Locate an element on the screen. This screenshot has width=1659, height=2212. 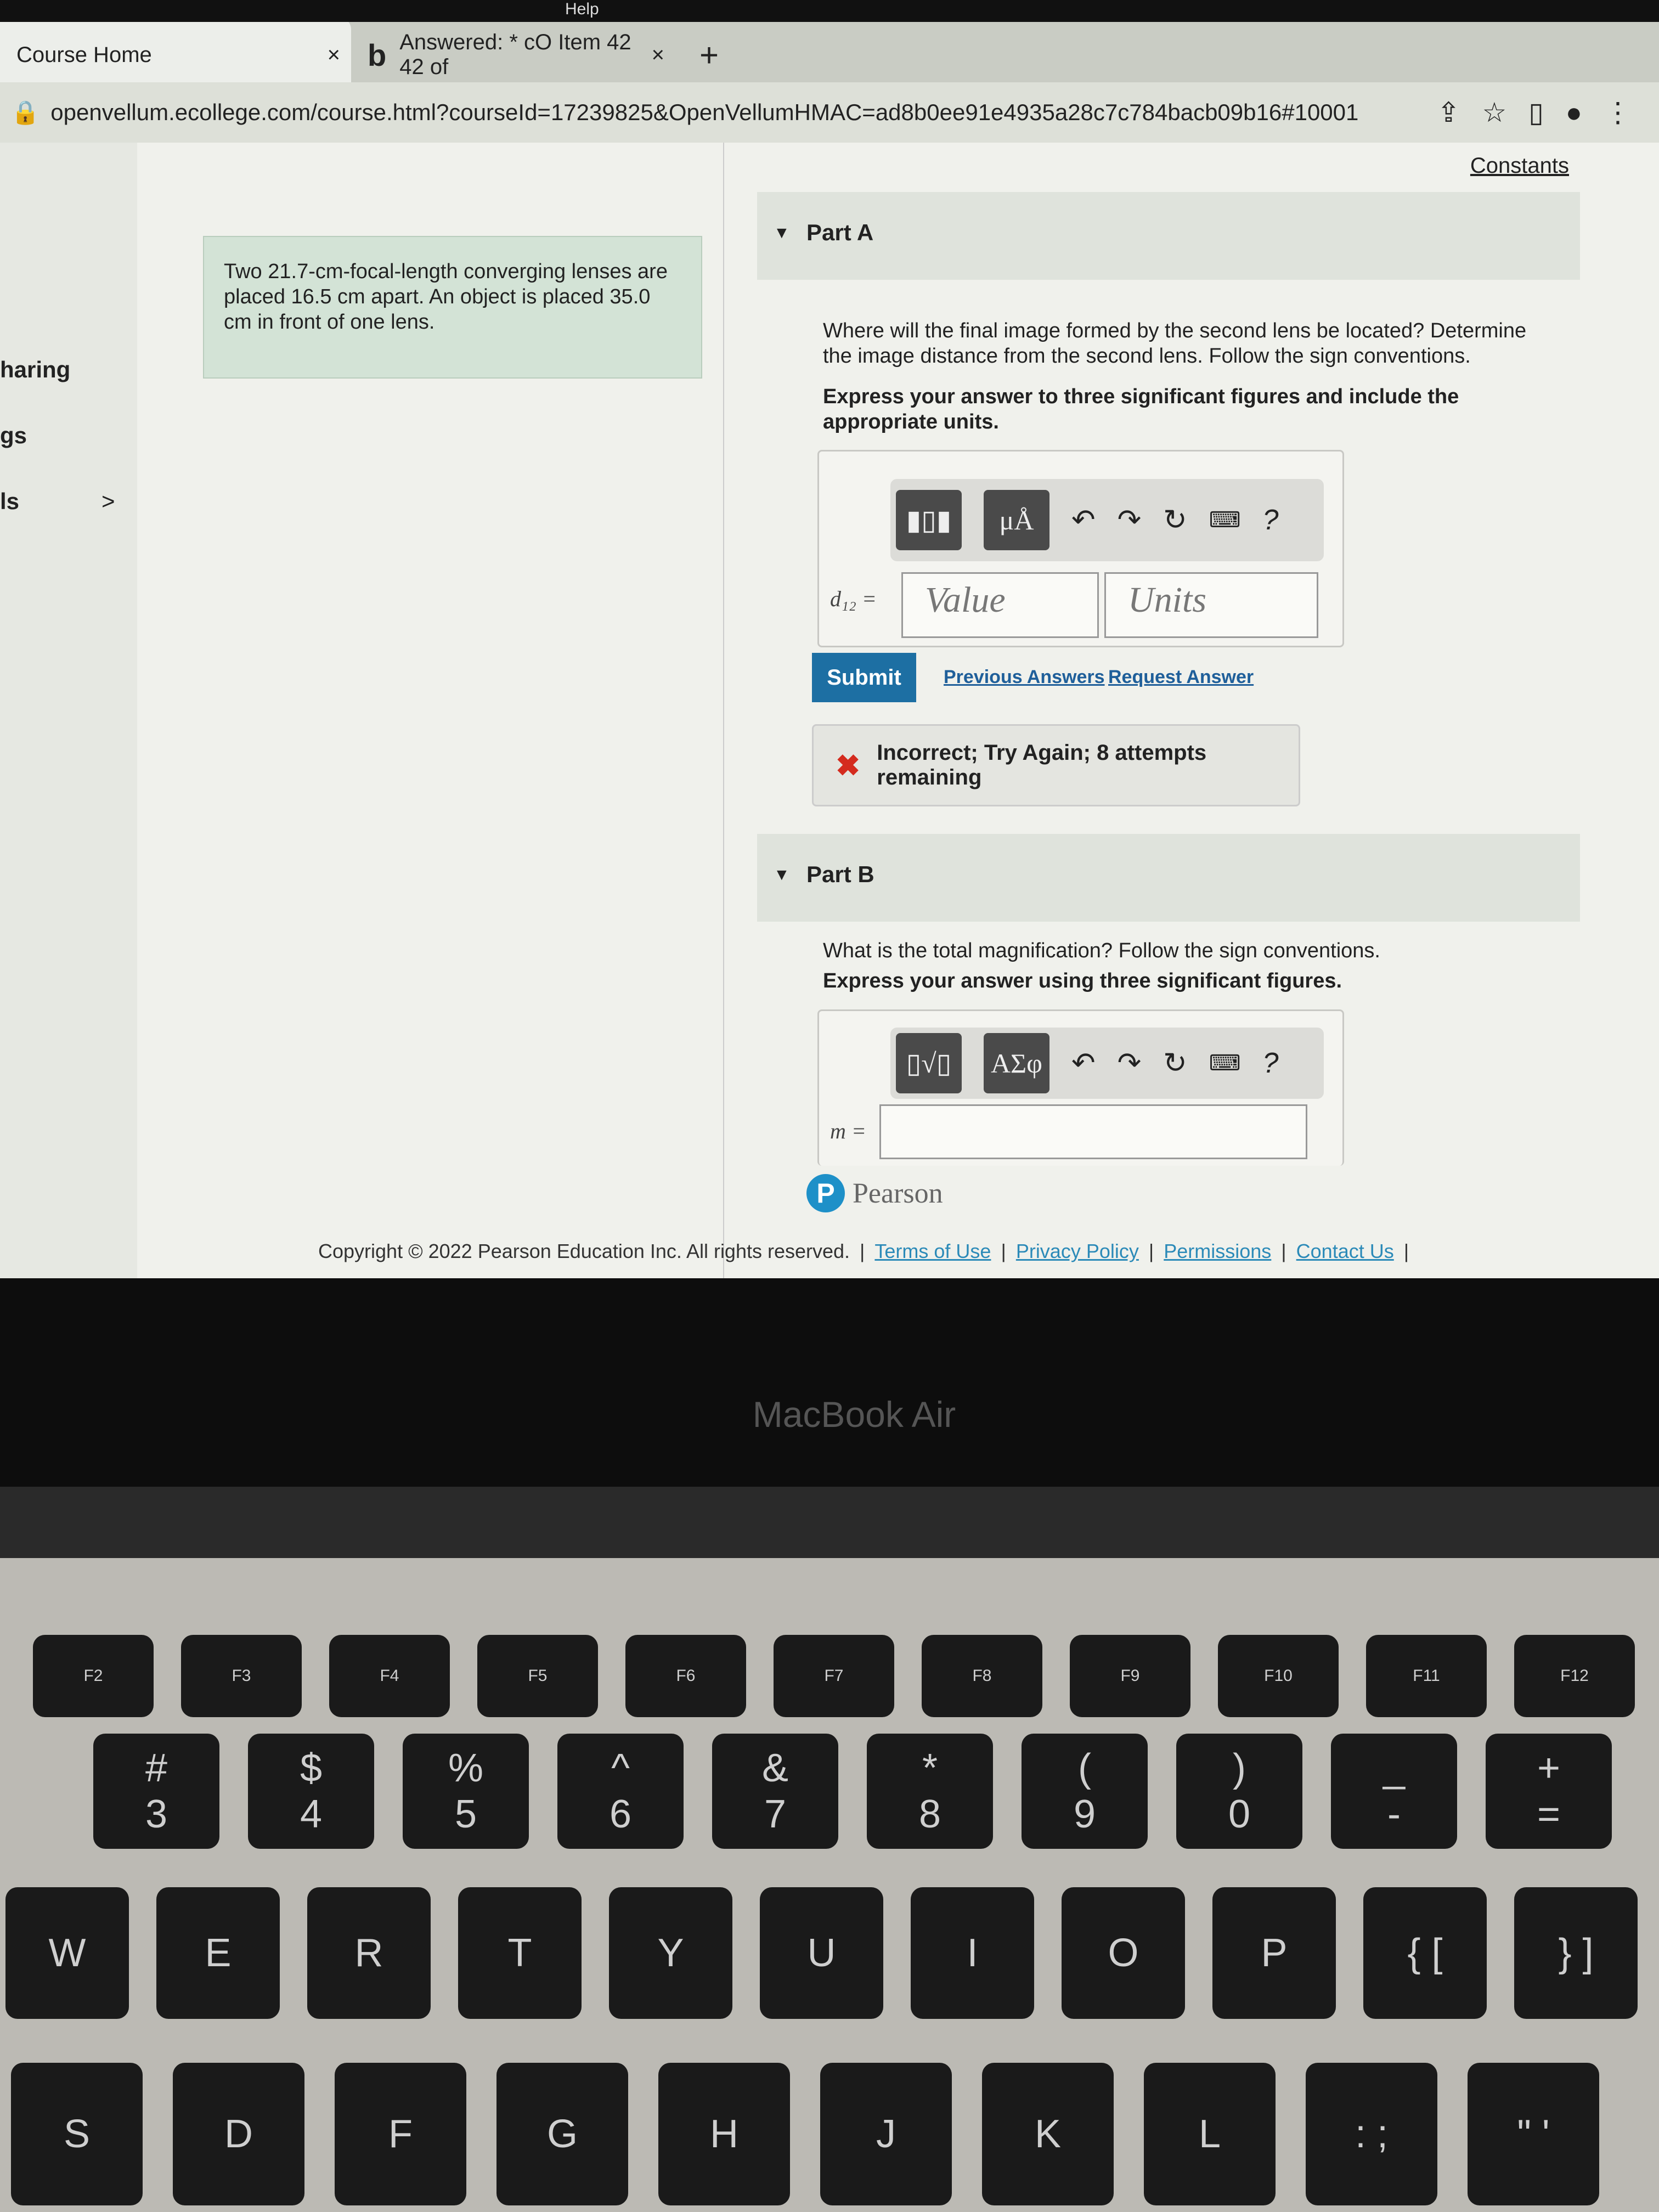
key-f3: F3 is located at coordinates (241, 1676).